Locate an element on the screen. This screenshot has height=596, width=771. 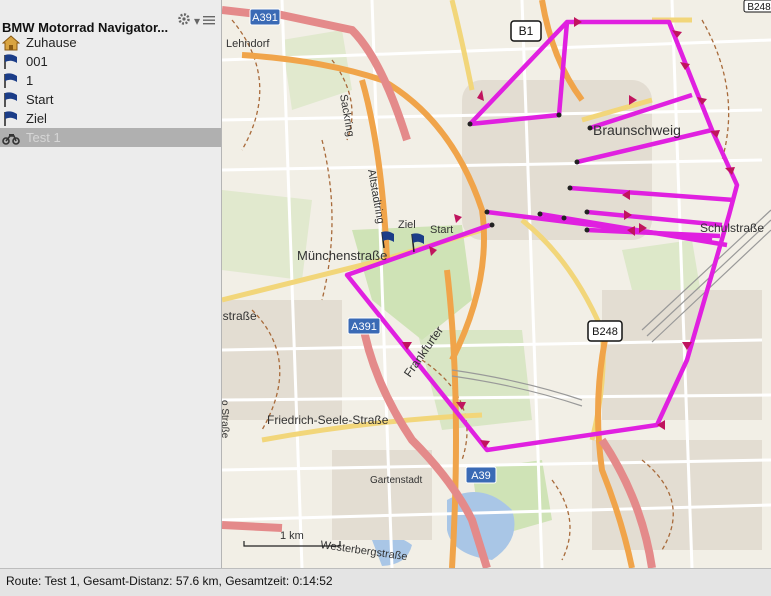
svg-text: A39 is located at coordinates (481, 476).